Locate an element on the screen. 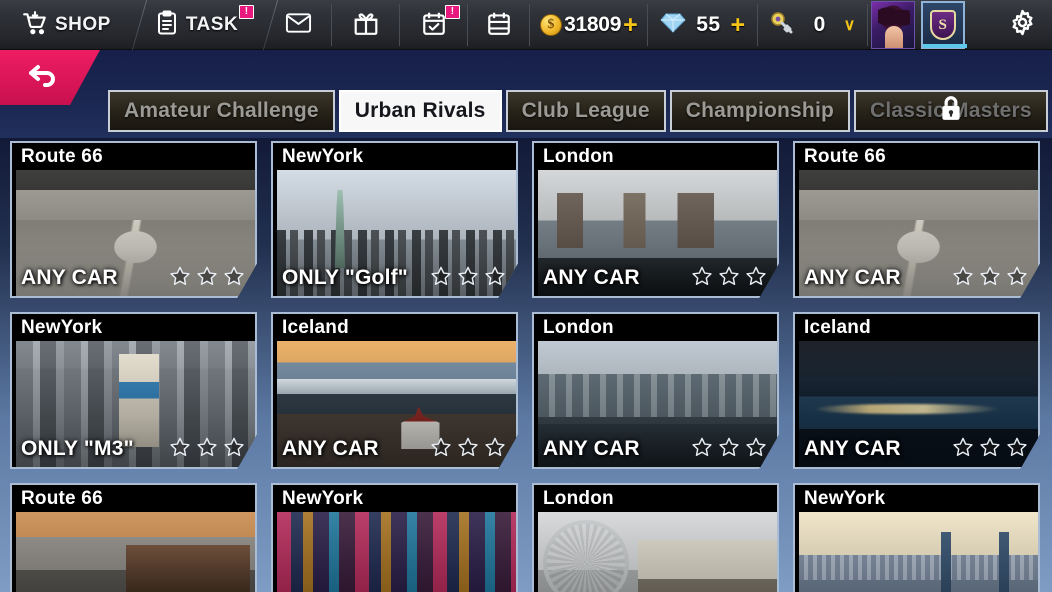 This screenshot has width=1052, height=592. chevron-down-icon: ∨ is located at coordinates (850, 25).